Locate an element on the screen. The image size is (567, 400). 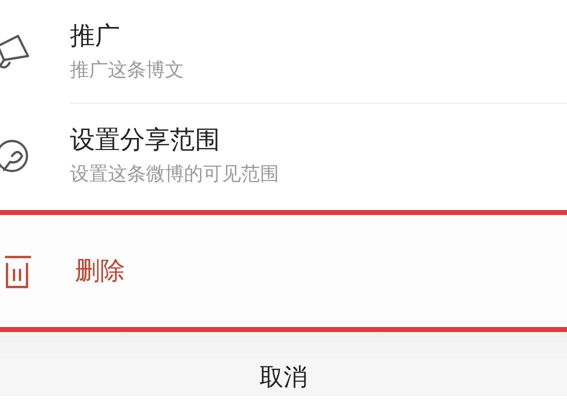
menu-item-title: 删除 is located at coordinates (100, 271).